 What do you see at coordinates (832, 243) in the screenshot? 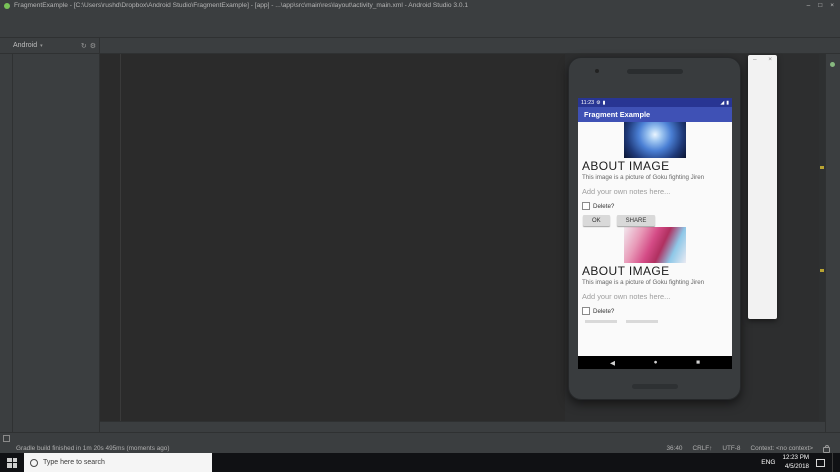
I see `right-tool-strip` at bounding box center [832, 243].